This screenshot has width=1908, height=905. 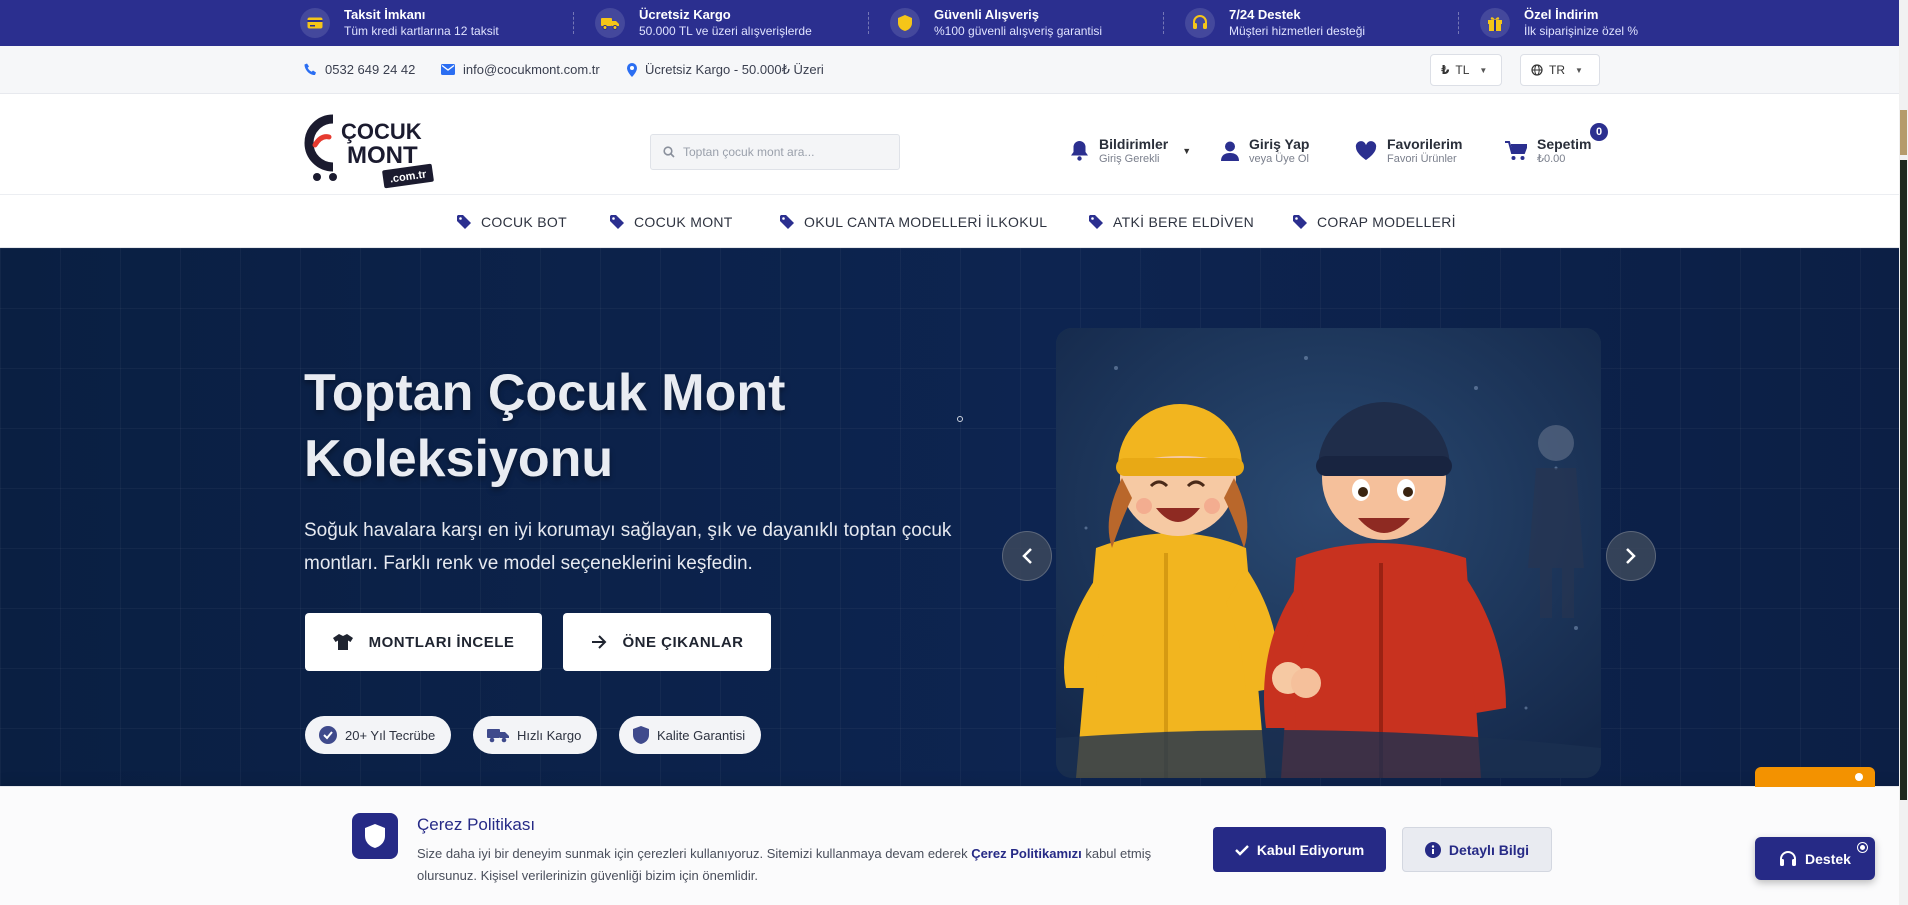 I want to click on currency-select: ₺ TL ▼, so click(x=1466, y=70).